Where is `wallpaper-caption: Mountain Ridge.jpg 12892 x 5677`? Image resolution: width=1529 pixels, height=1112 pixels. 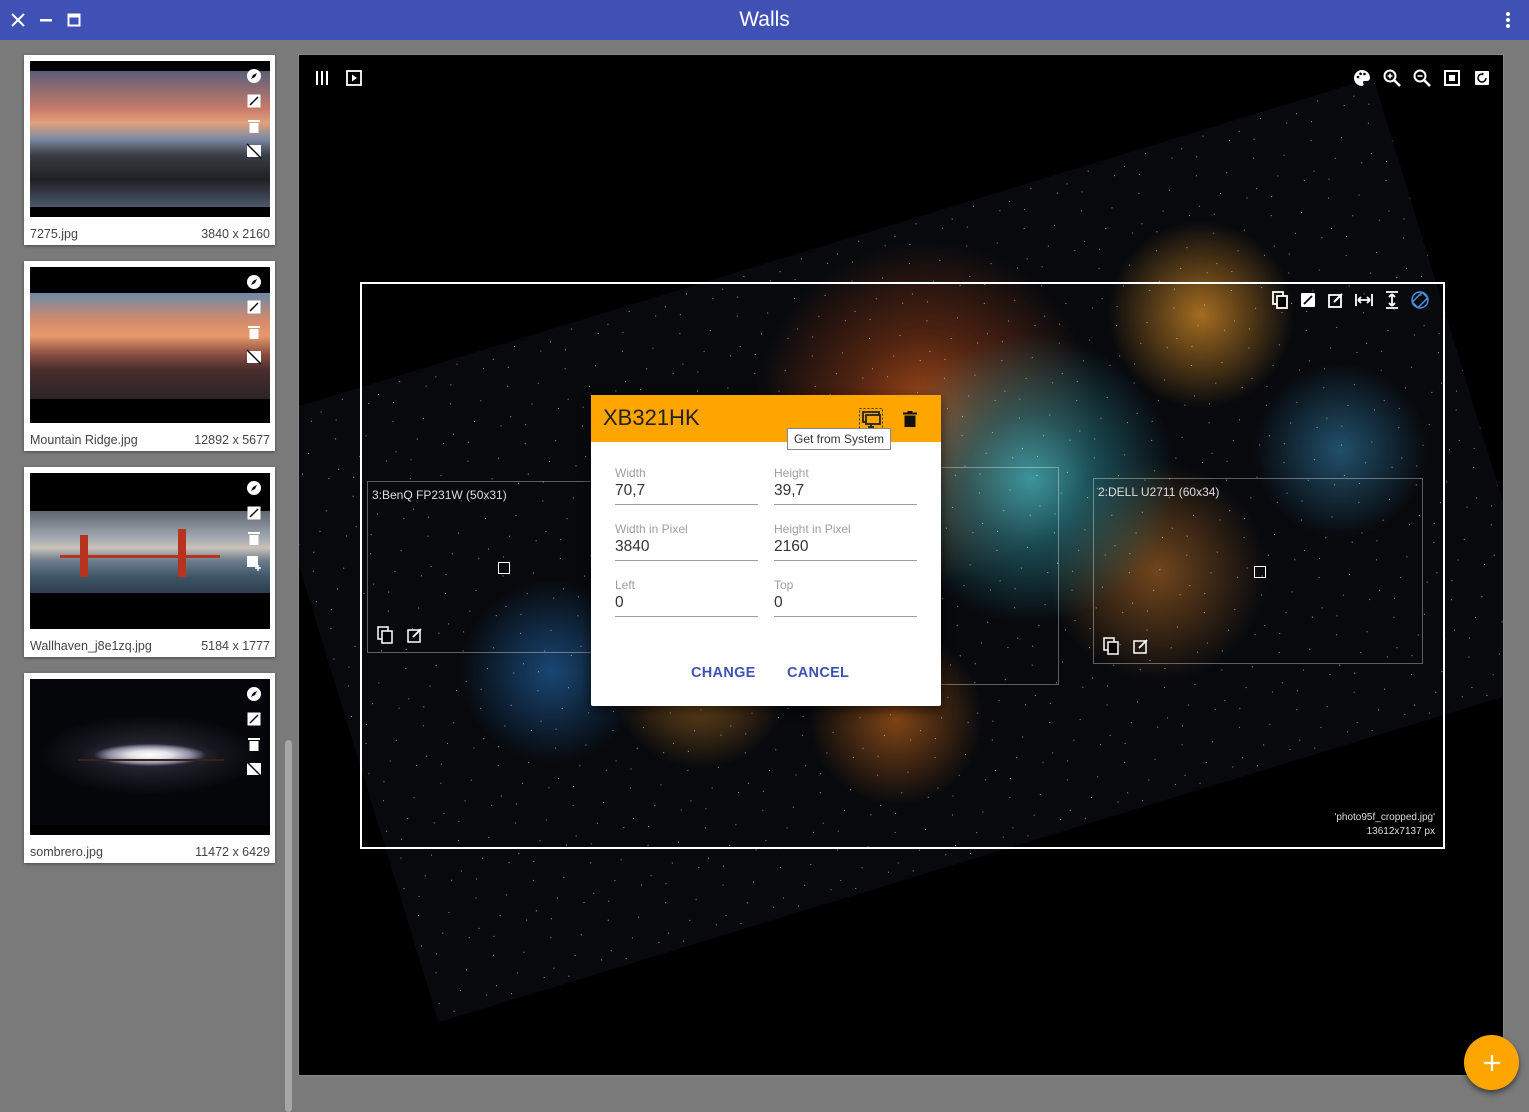 wallpaper-caption: Mountain Ridge.jpg 12892 x 5677 is located at coordinates (150, 440).